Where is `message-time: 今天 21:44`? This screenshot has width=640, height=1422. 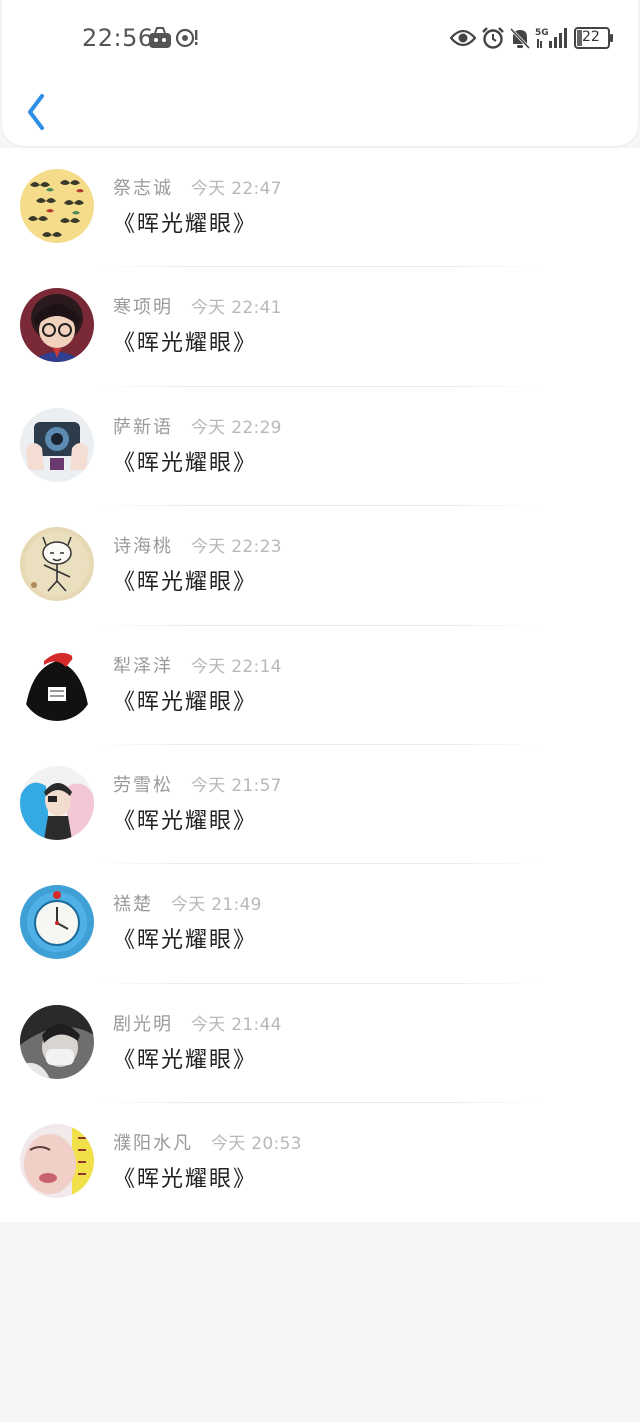
message-time: 今天 21:44 is located at coordinates (236, 1024).